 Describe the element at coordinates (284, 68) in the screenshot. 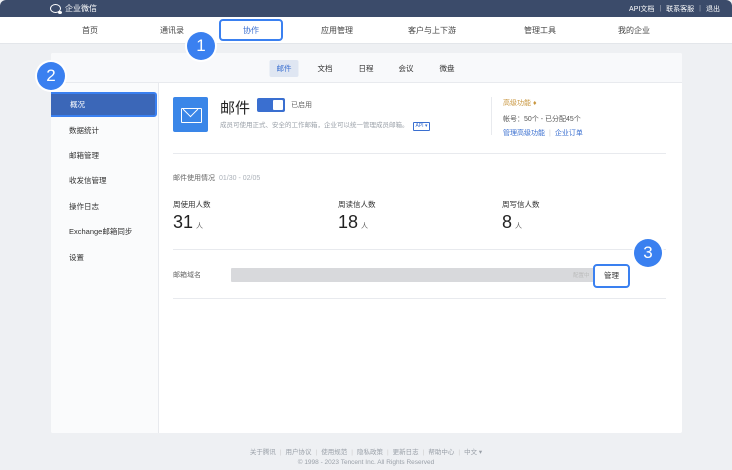

I see `tab-mail: 邮件` at that location.